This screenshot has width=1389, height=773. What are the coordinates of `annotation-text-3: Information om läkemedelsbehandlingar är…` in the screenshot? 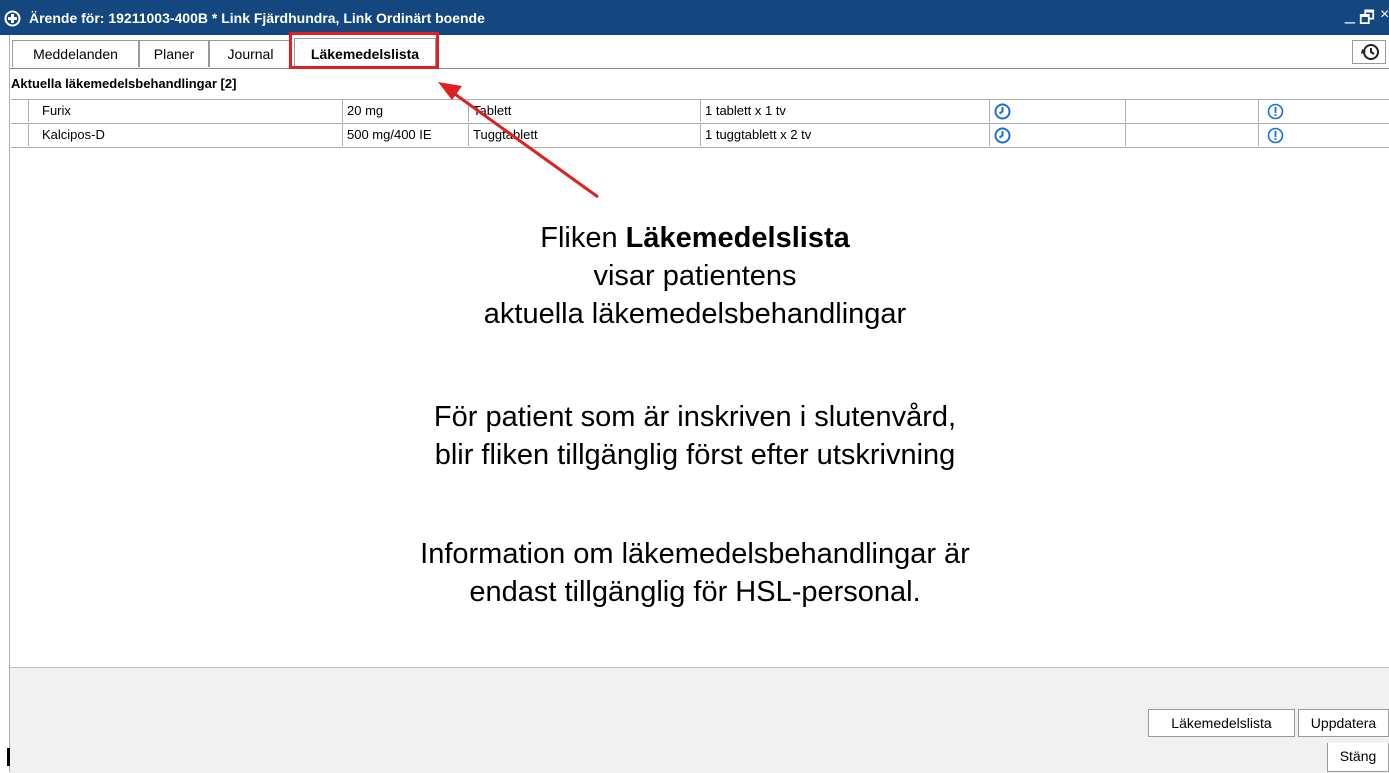 It's located at (695, 573).